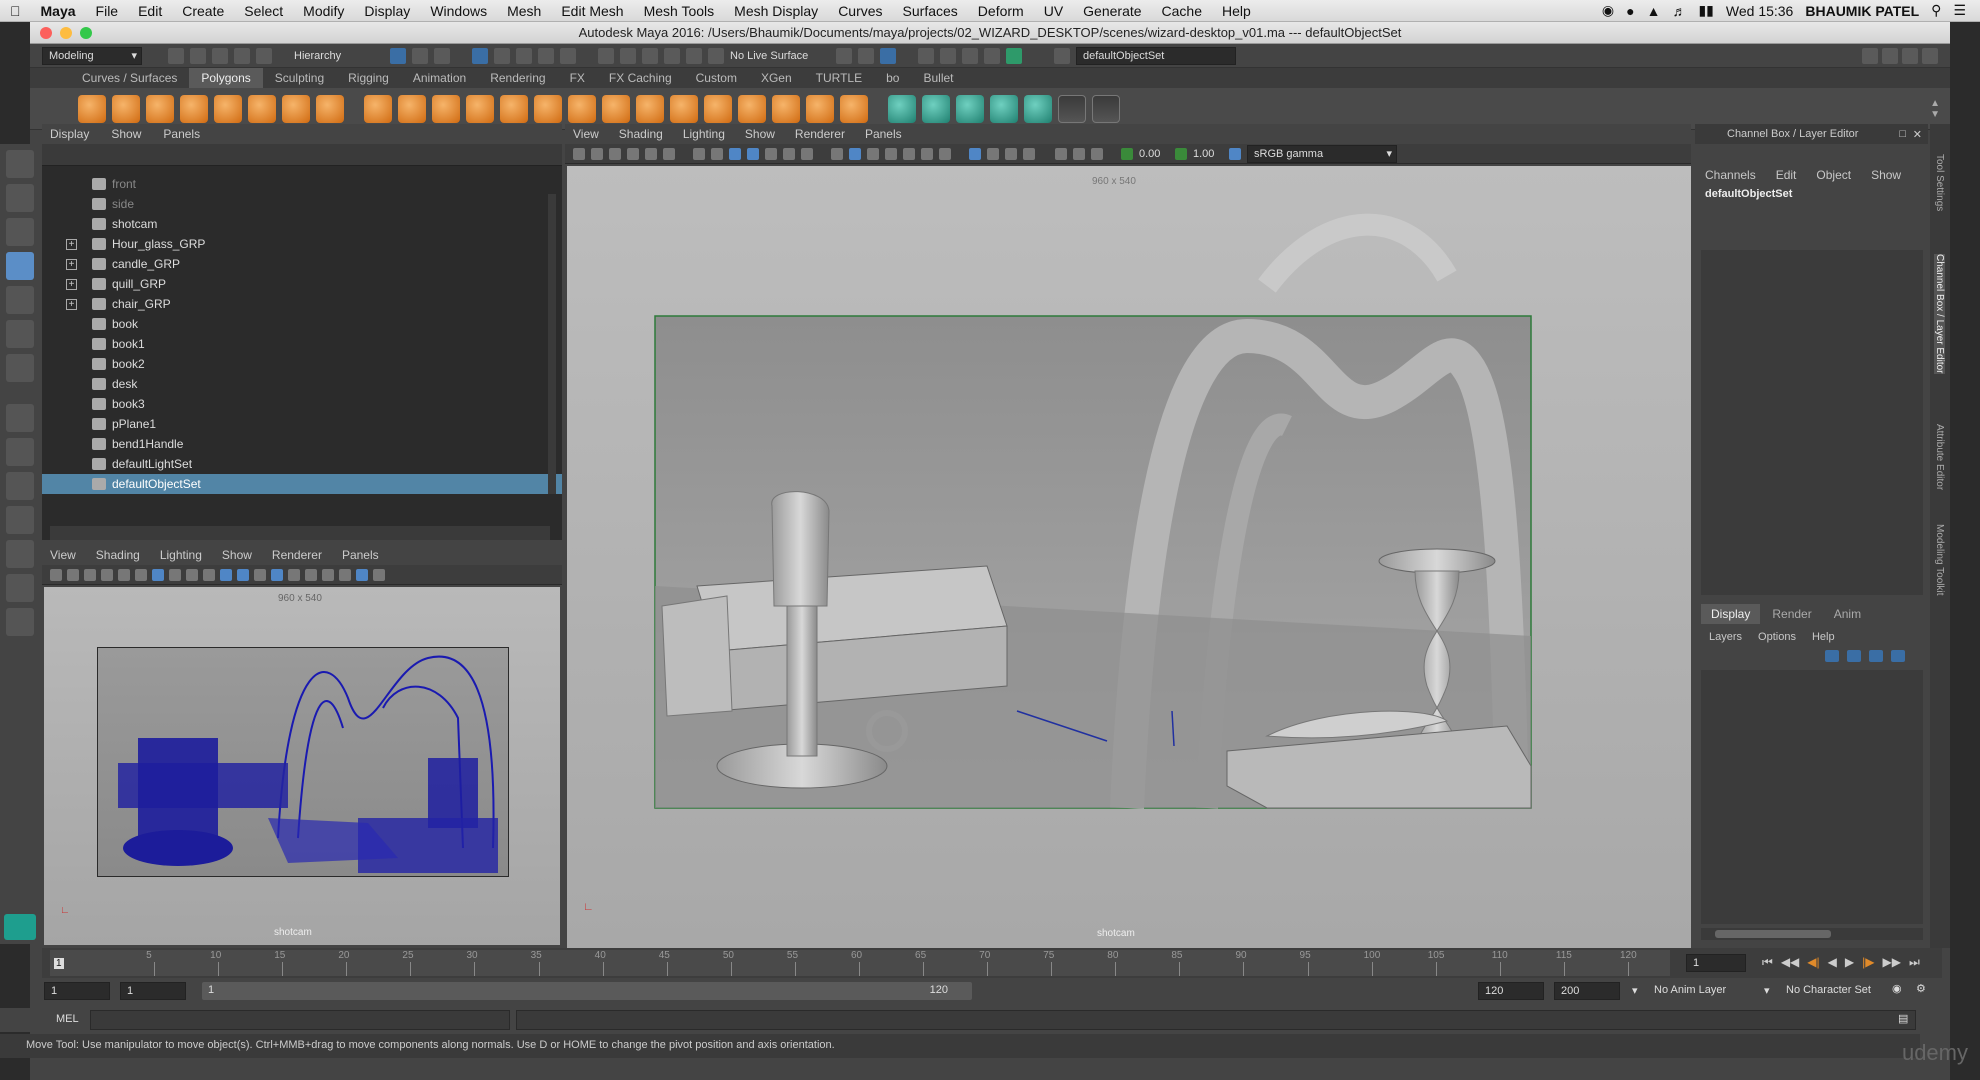 This screenshot has height=1080, width=1980. What do you see at coordinates (203, 11) in the screenshot?
I see `menu-create: Create` at bounding box center [203, 11].